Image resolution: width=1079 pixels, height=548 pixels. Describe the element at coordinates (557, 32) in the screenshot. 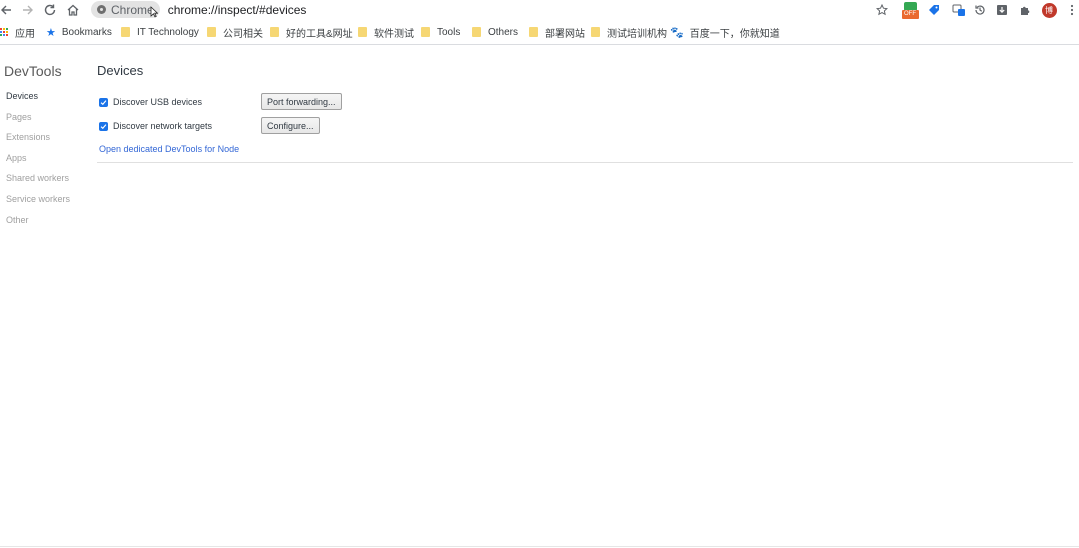

I see `bookmark-folder-deploy-sites: 部署网站` at that location.